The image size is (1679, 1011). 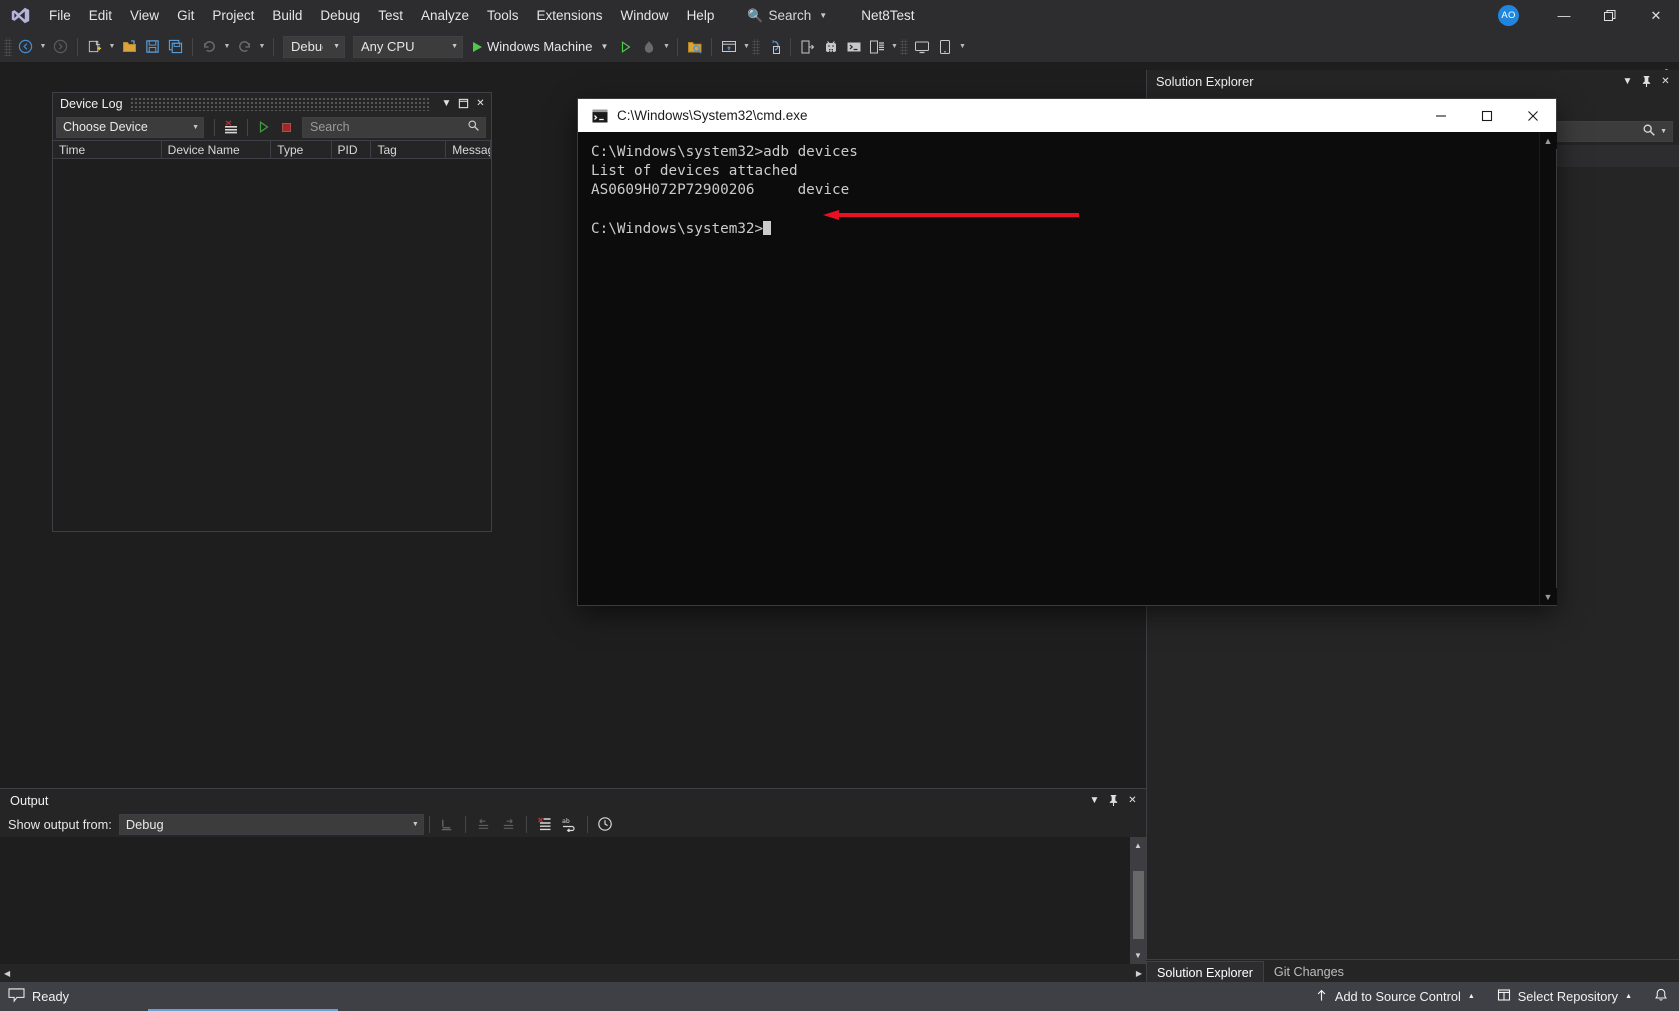 I want to click on save-icon, so click(x=152, y=46).